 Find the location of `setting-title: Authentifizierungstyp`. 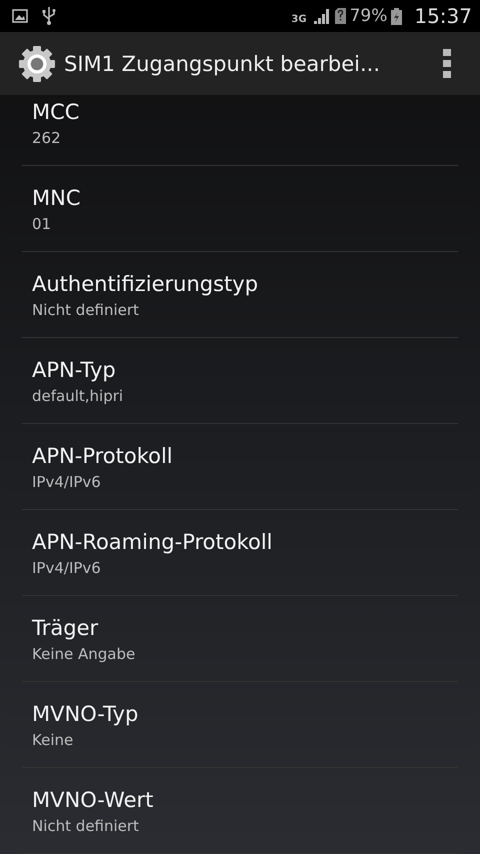

setting-title: Authentifizierungstyp is located at coordinates (145, 284).